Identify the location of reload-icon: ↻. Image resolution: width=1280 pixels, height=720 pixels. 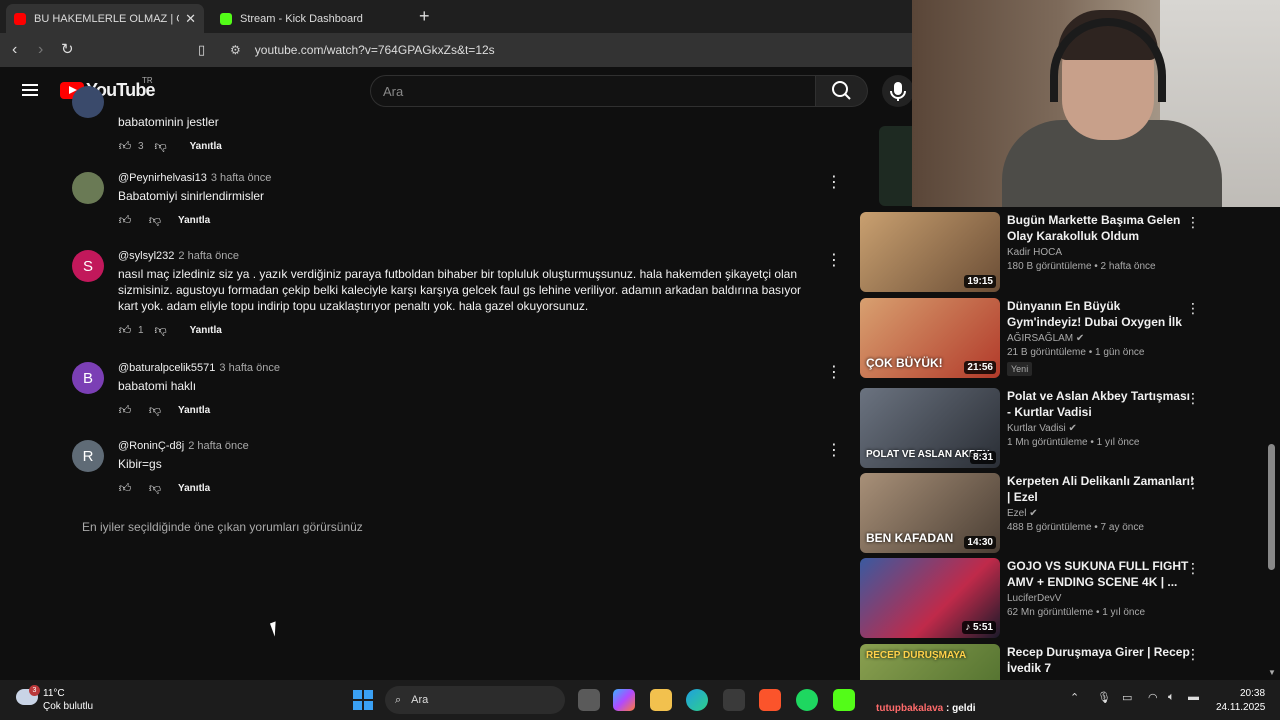
(67, 49).